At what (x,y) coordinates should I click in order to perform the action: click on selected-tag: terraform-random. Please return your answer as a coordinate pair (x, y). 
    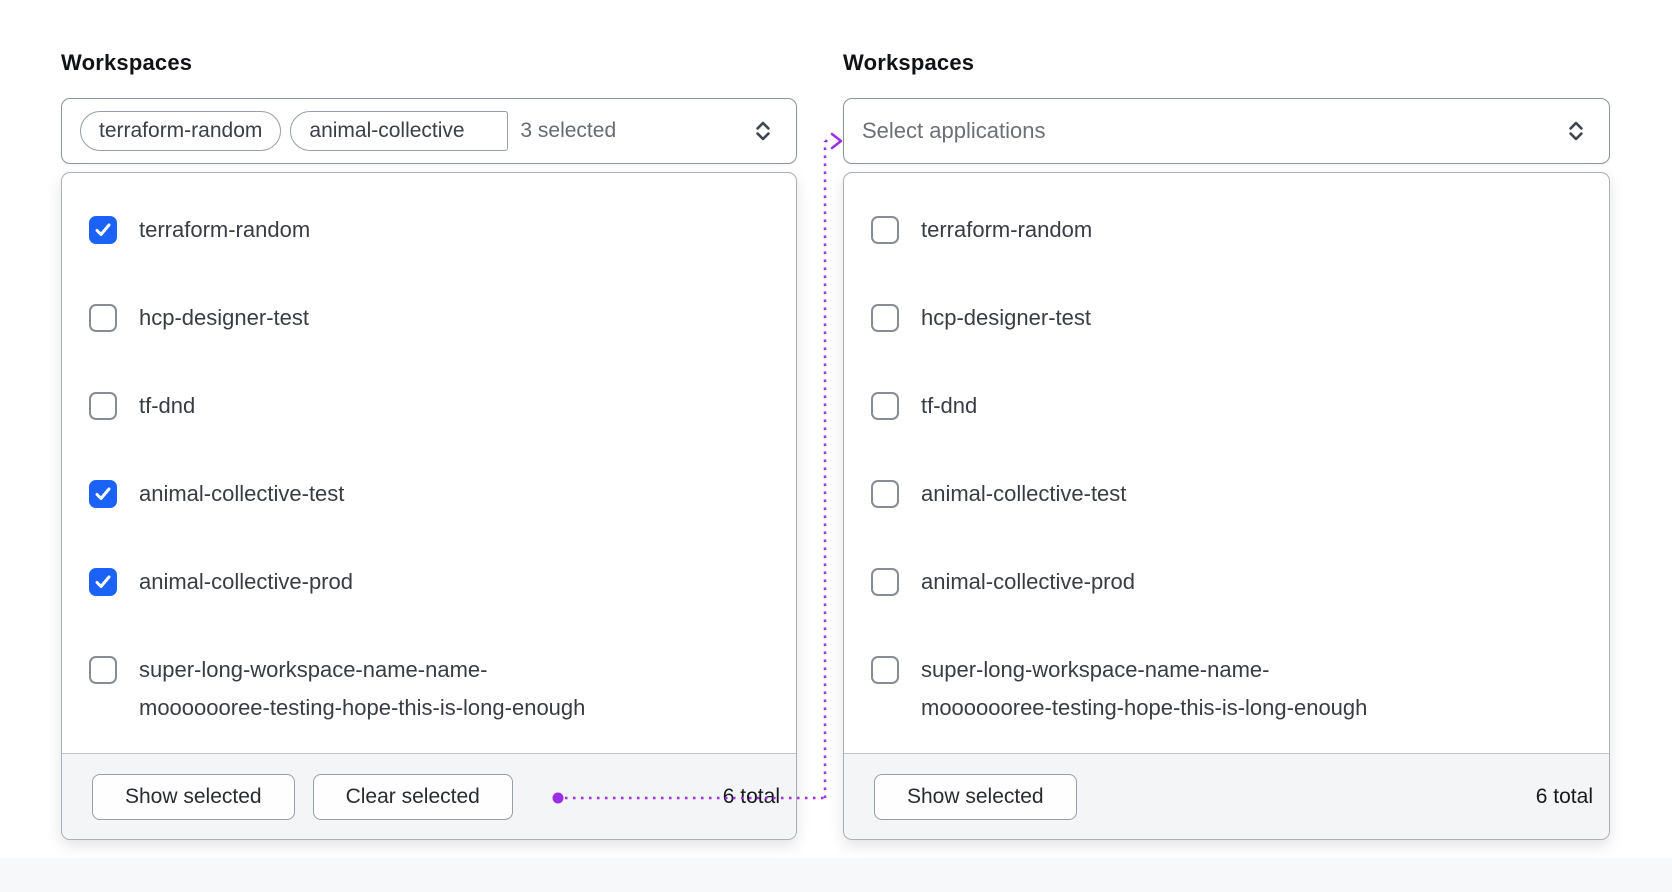
    Looking at the image, I should click on (181, 131).